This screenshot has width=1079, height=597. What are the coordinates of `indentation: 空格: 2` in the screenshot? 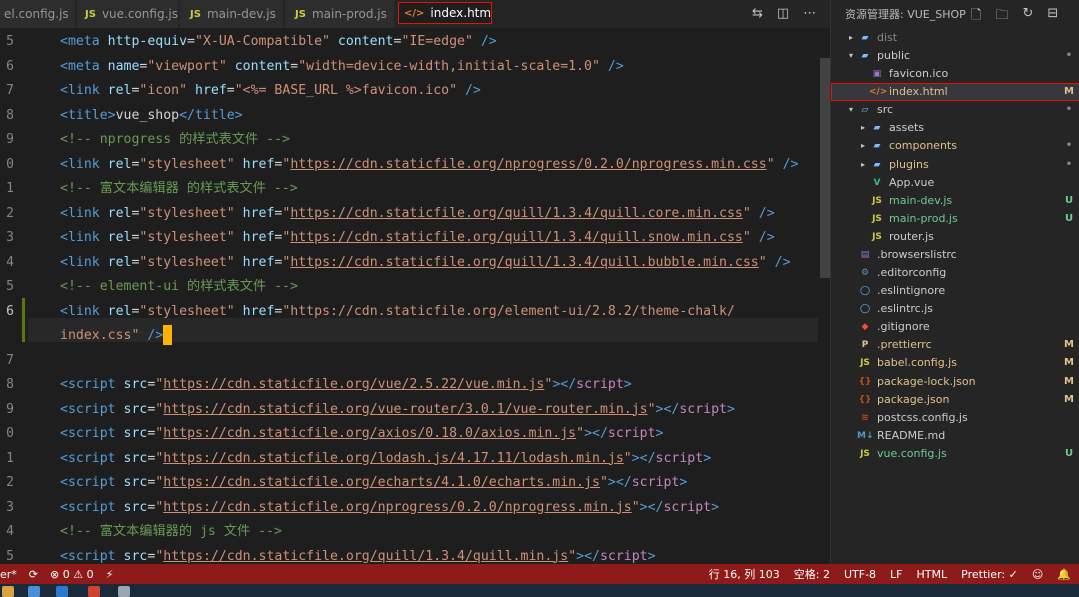 It's located at (812, 574).